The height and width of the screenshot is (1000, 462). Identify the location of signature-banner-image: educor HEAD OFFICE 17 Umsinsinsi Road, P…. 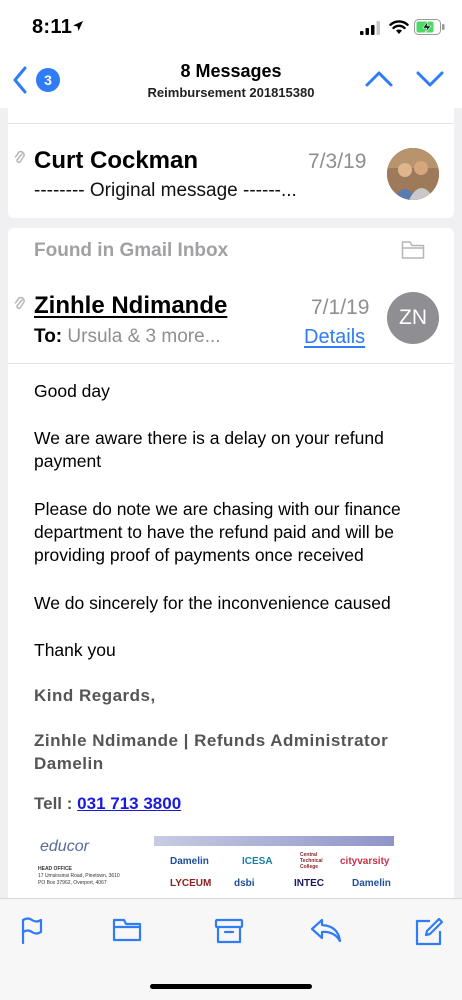
(214, 866).